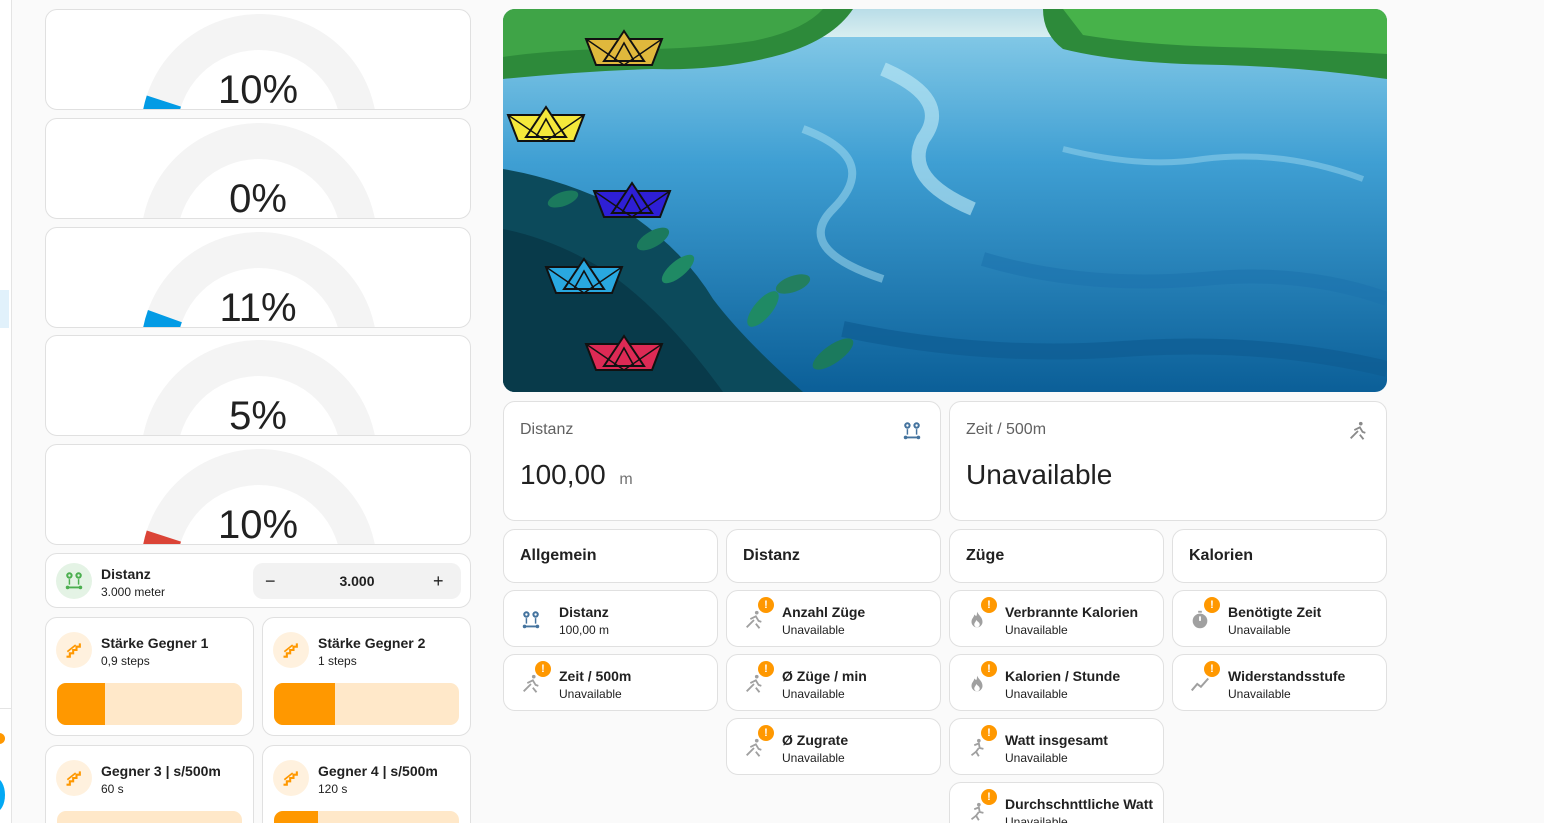 This screenshot has height=823, width=1544. What do you see at coordinates (1200, 620) in the screenshot?
I see `timer-icon` at bounding box center [1200, 620].